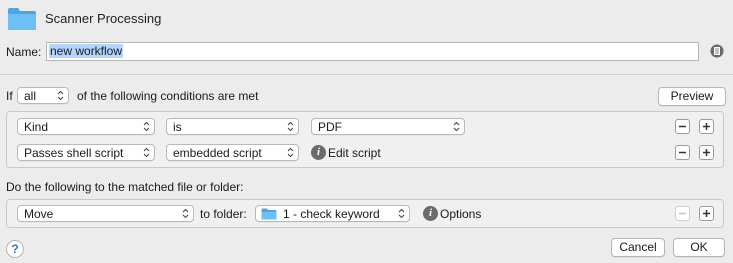 The image size is (733, 263). Describe the element at coordinates (74, 153) in the screenshot. I see `condition-attribute-value: Passes shell script` at that location.